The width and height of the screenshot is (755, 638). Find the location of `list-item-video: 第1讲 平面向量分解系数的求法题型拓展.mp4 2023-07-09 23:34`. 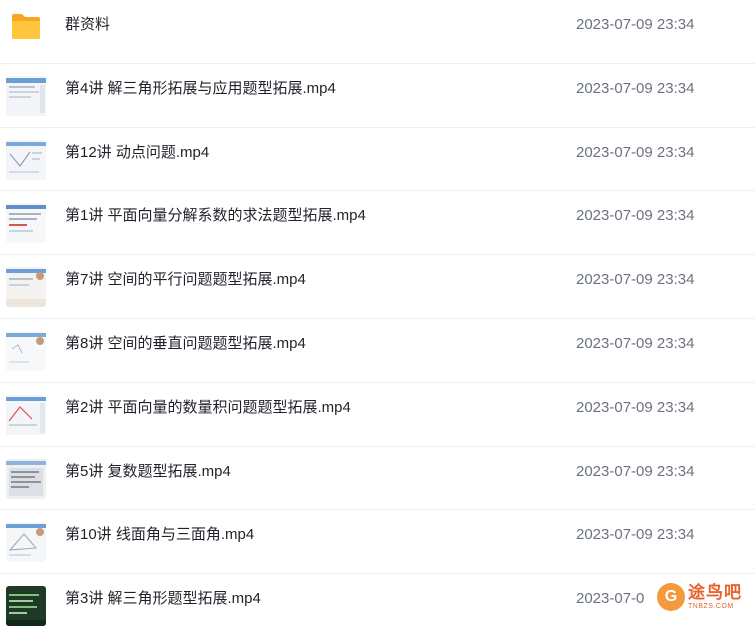

list-item-video: 第1讲 平面向量分解系数的求法题型拓展.mp4 2023-07-09 23:34 is located at coordinates (377, 223).